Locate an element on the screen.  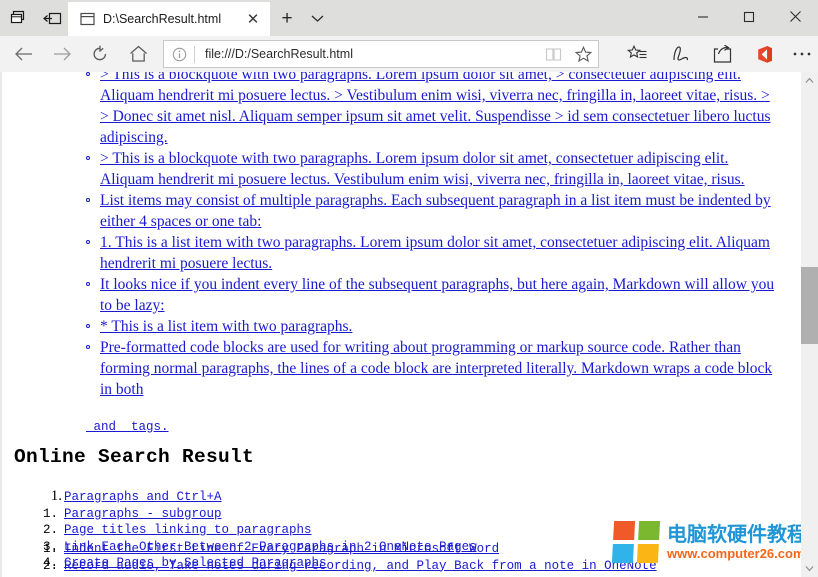
info-icon is located at coordinates (179, 54).